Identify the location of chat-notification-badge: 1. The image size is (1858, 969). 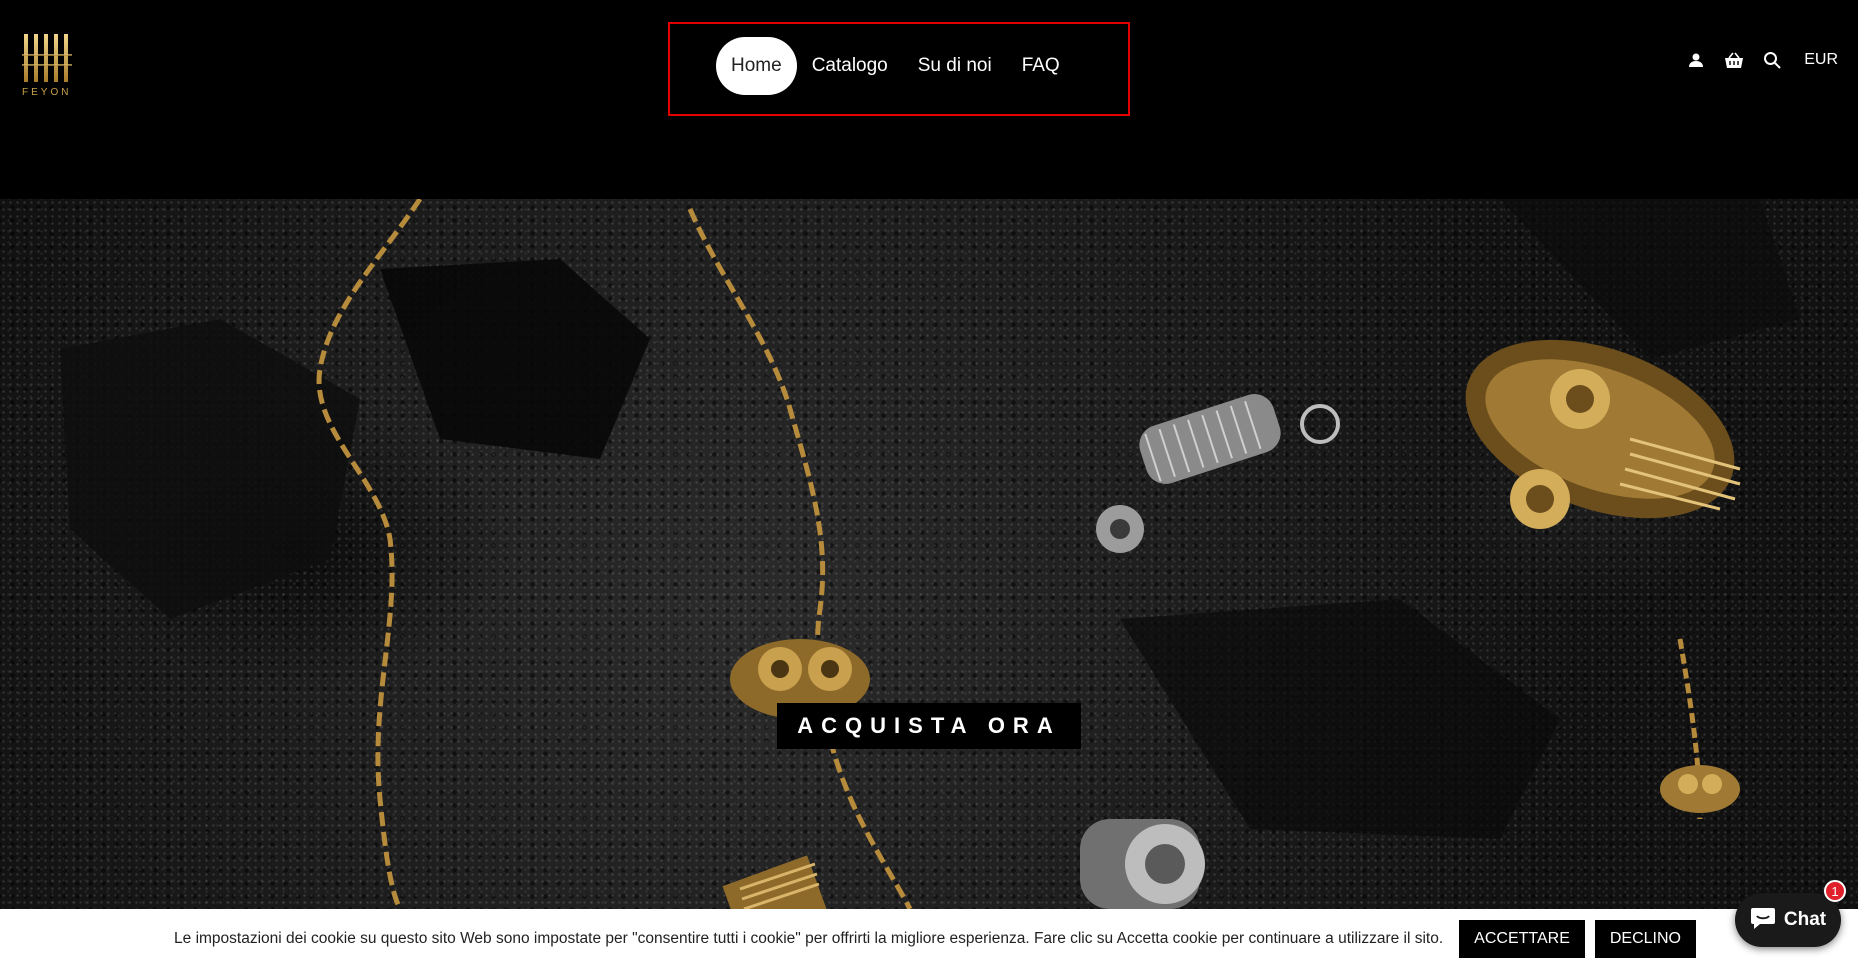
(1835, 891).